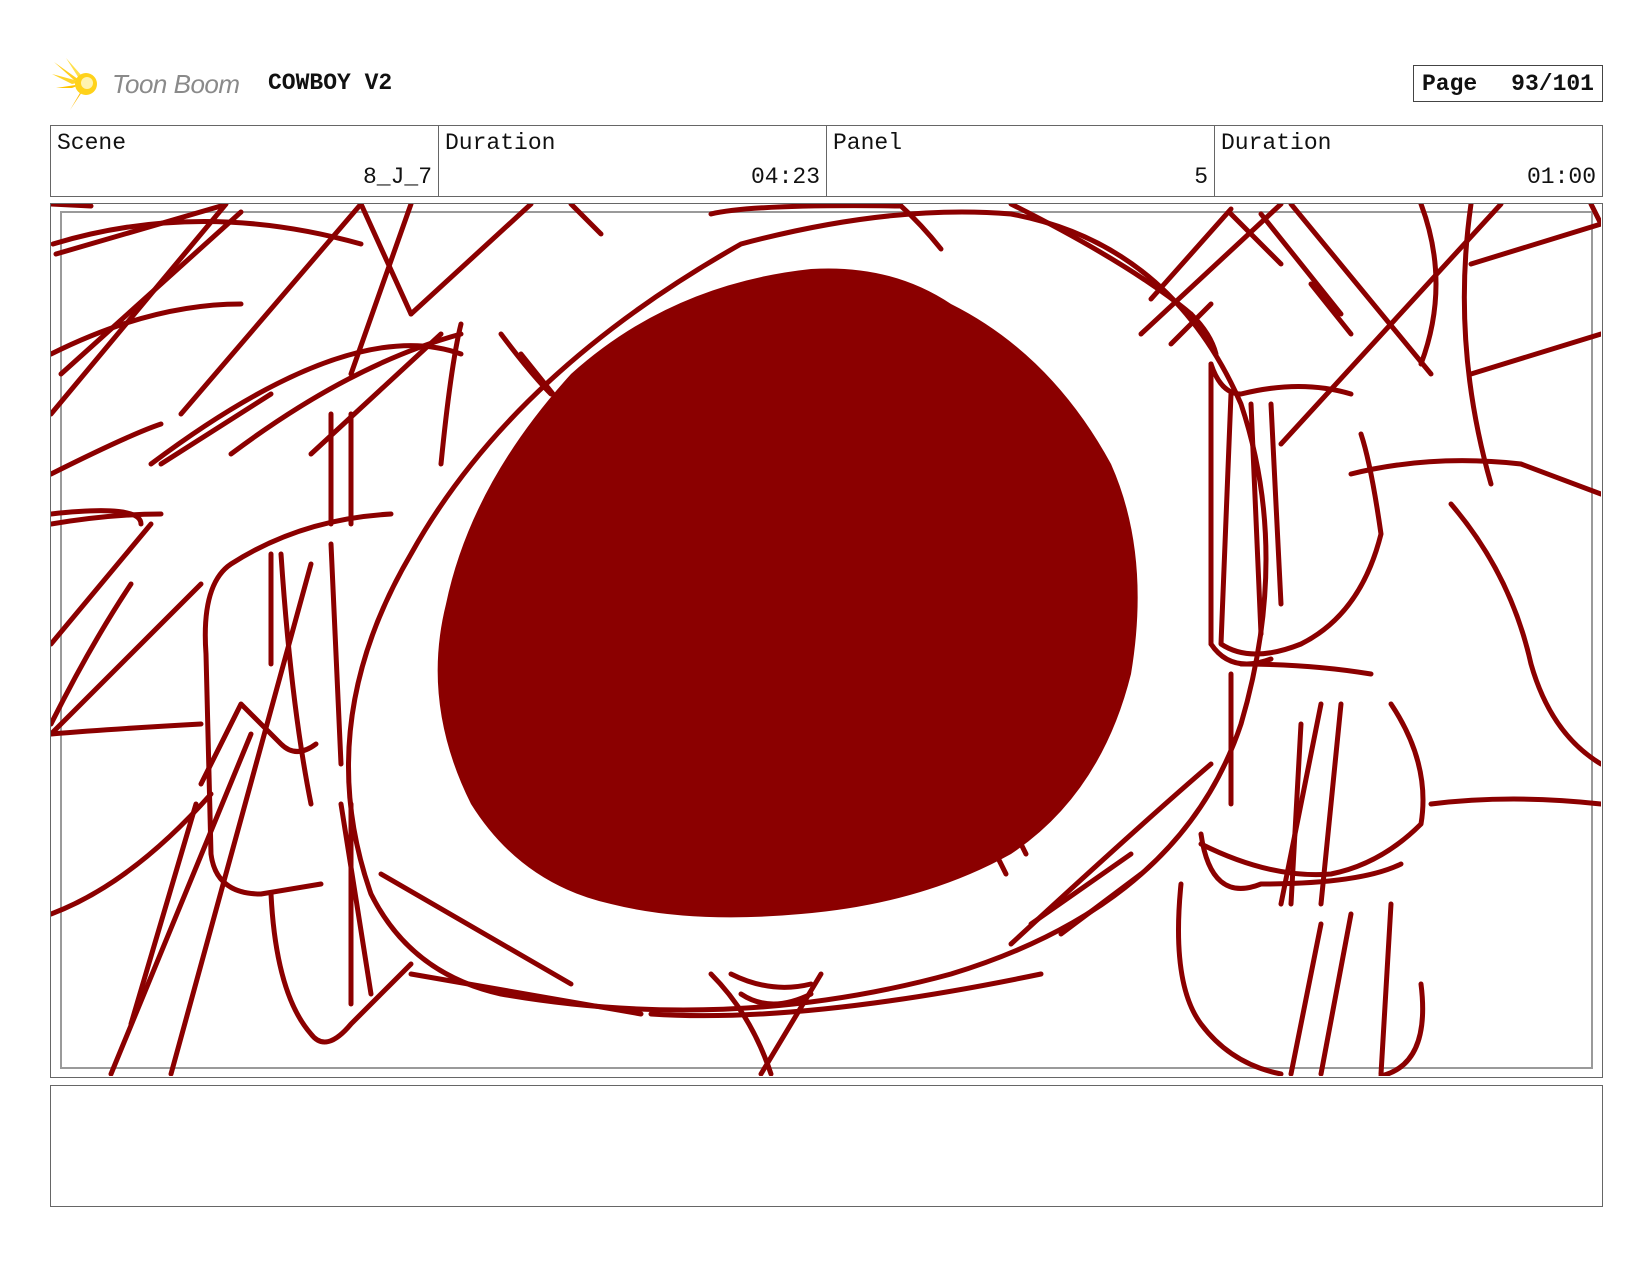 The image size is (1650, 1275). I want to click on panel-notes, so click(826, 1146).